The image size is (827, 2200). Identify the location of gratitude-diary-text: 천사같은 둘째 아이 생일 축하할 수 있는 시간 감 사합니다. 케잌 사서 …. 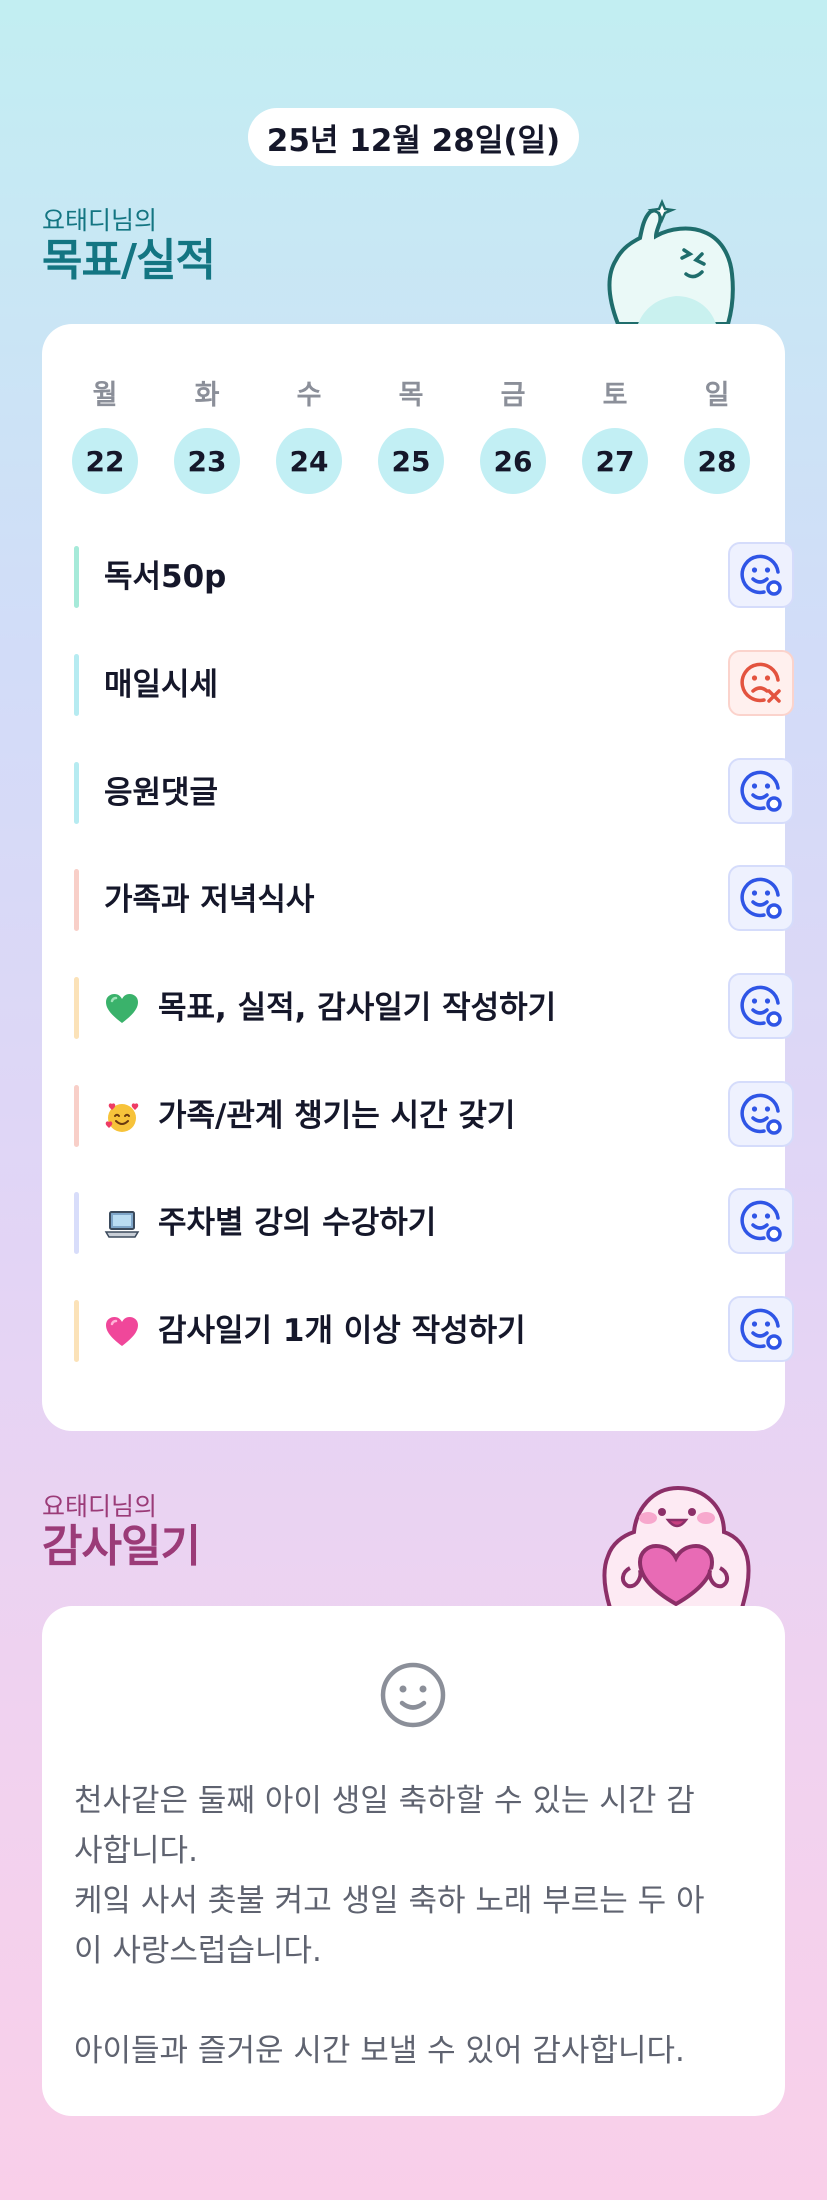
(389, 1926).